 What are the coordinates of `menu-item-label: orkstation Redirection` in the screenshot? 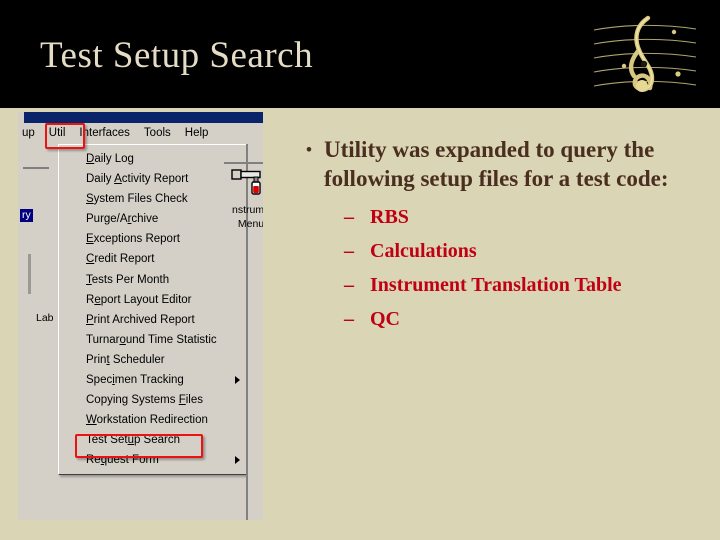 It's located at (152, 420).